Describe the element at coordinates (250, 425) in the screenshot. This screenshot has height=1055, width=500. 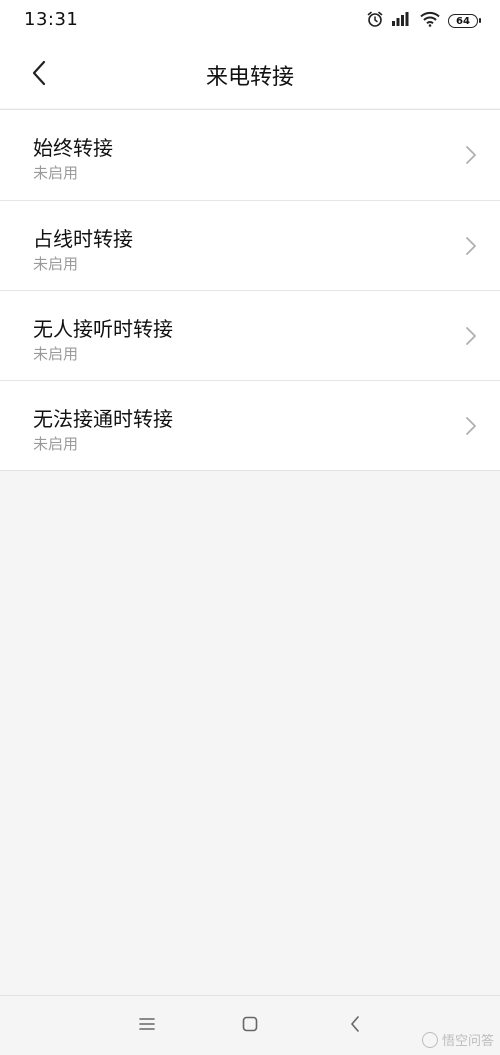
I see `list-item-unreachable-forward: 无法接通时转接 未启用` at that location.